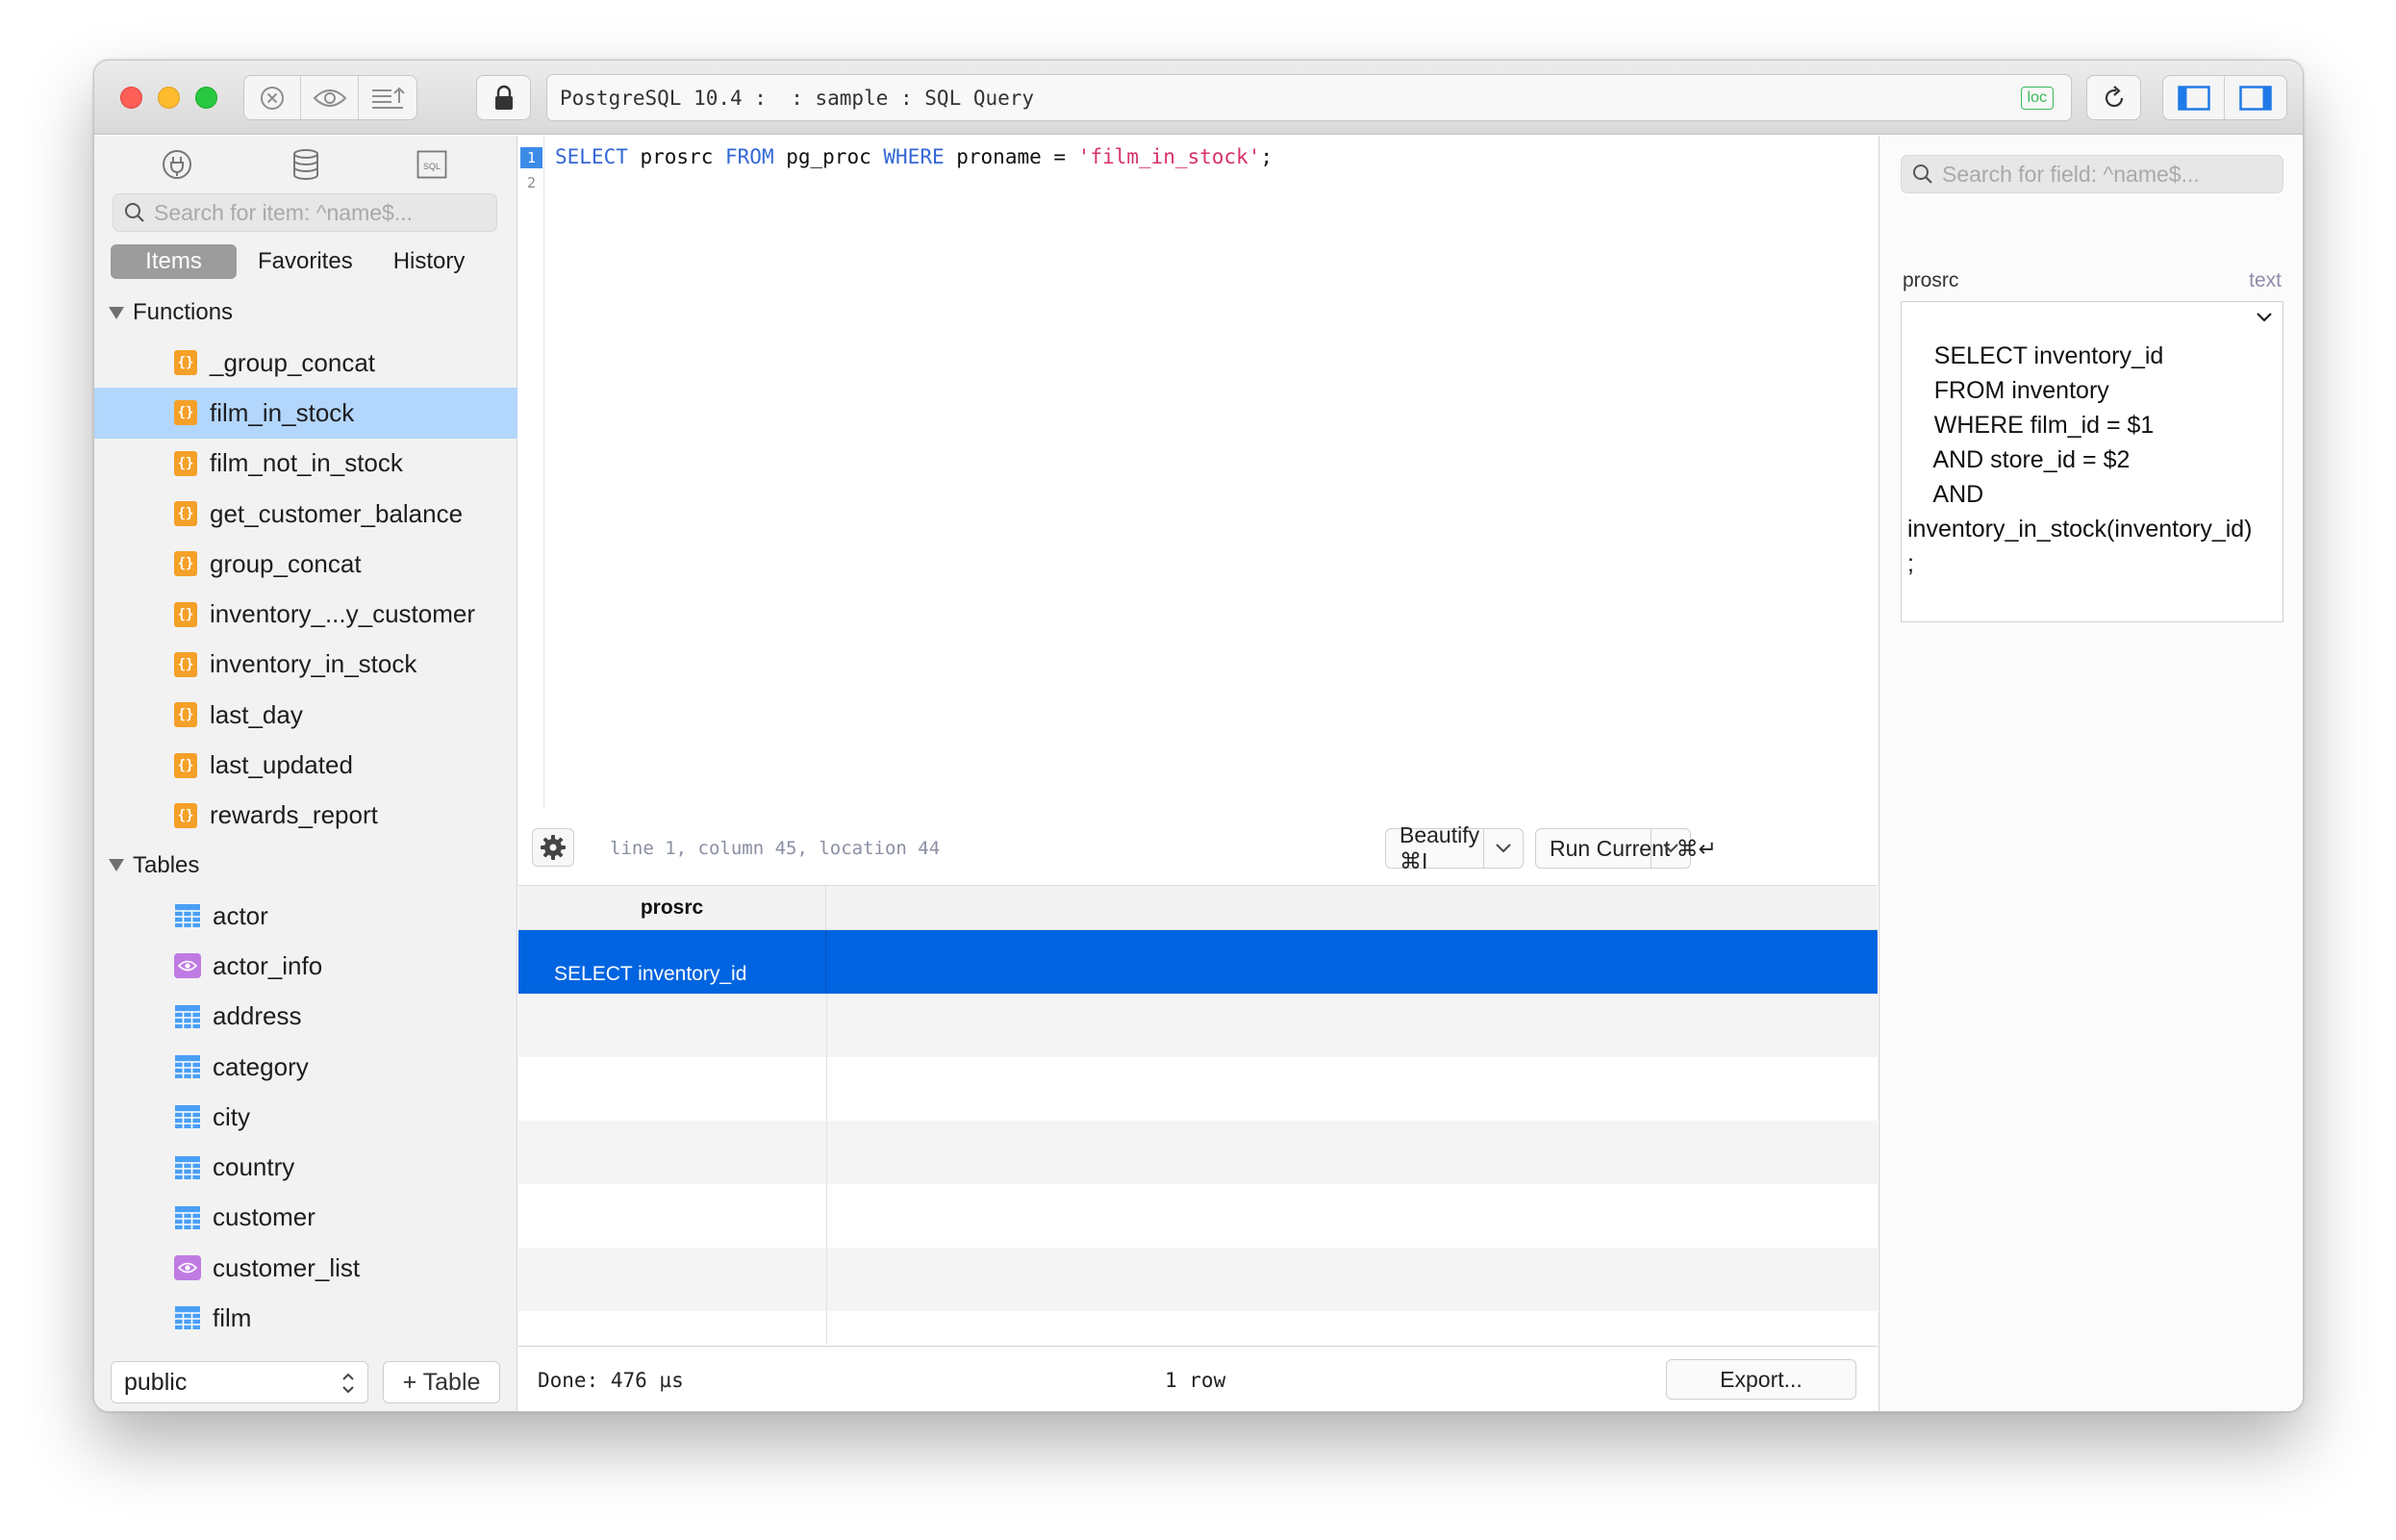 This screenshot has width=2396, height=1540. What do you see at coordinates (131, 98) in the screenshot?
I see `close-window-button` at bounding box center [131, 98].